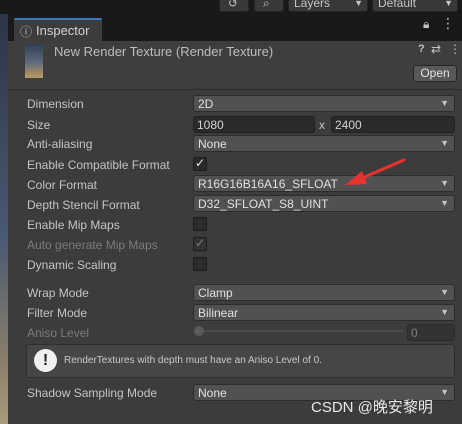 This screenshot has height=424, width=462. I want to click on dimension-label: Dimension, so click(55, 104).